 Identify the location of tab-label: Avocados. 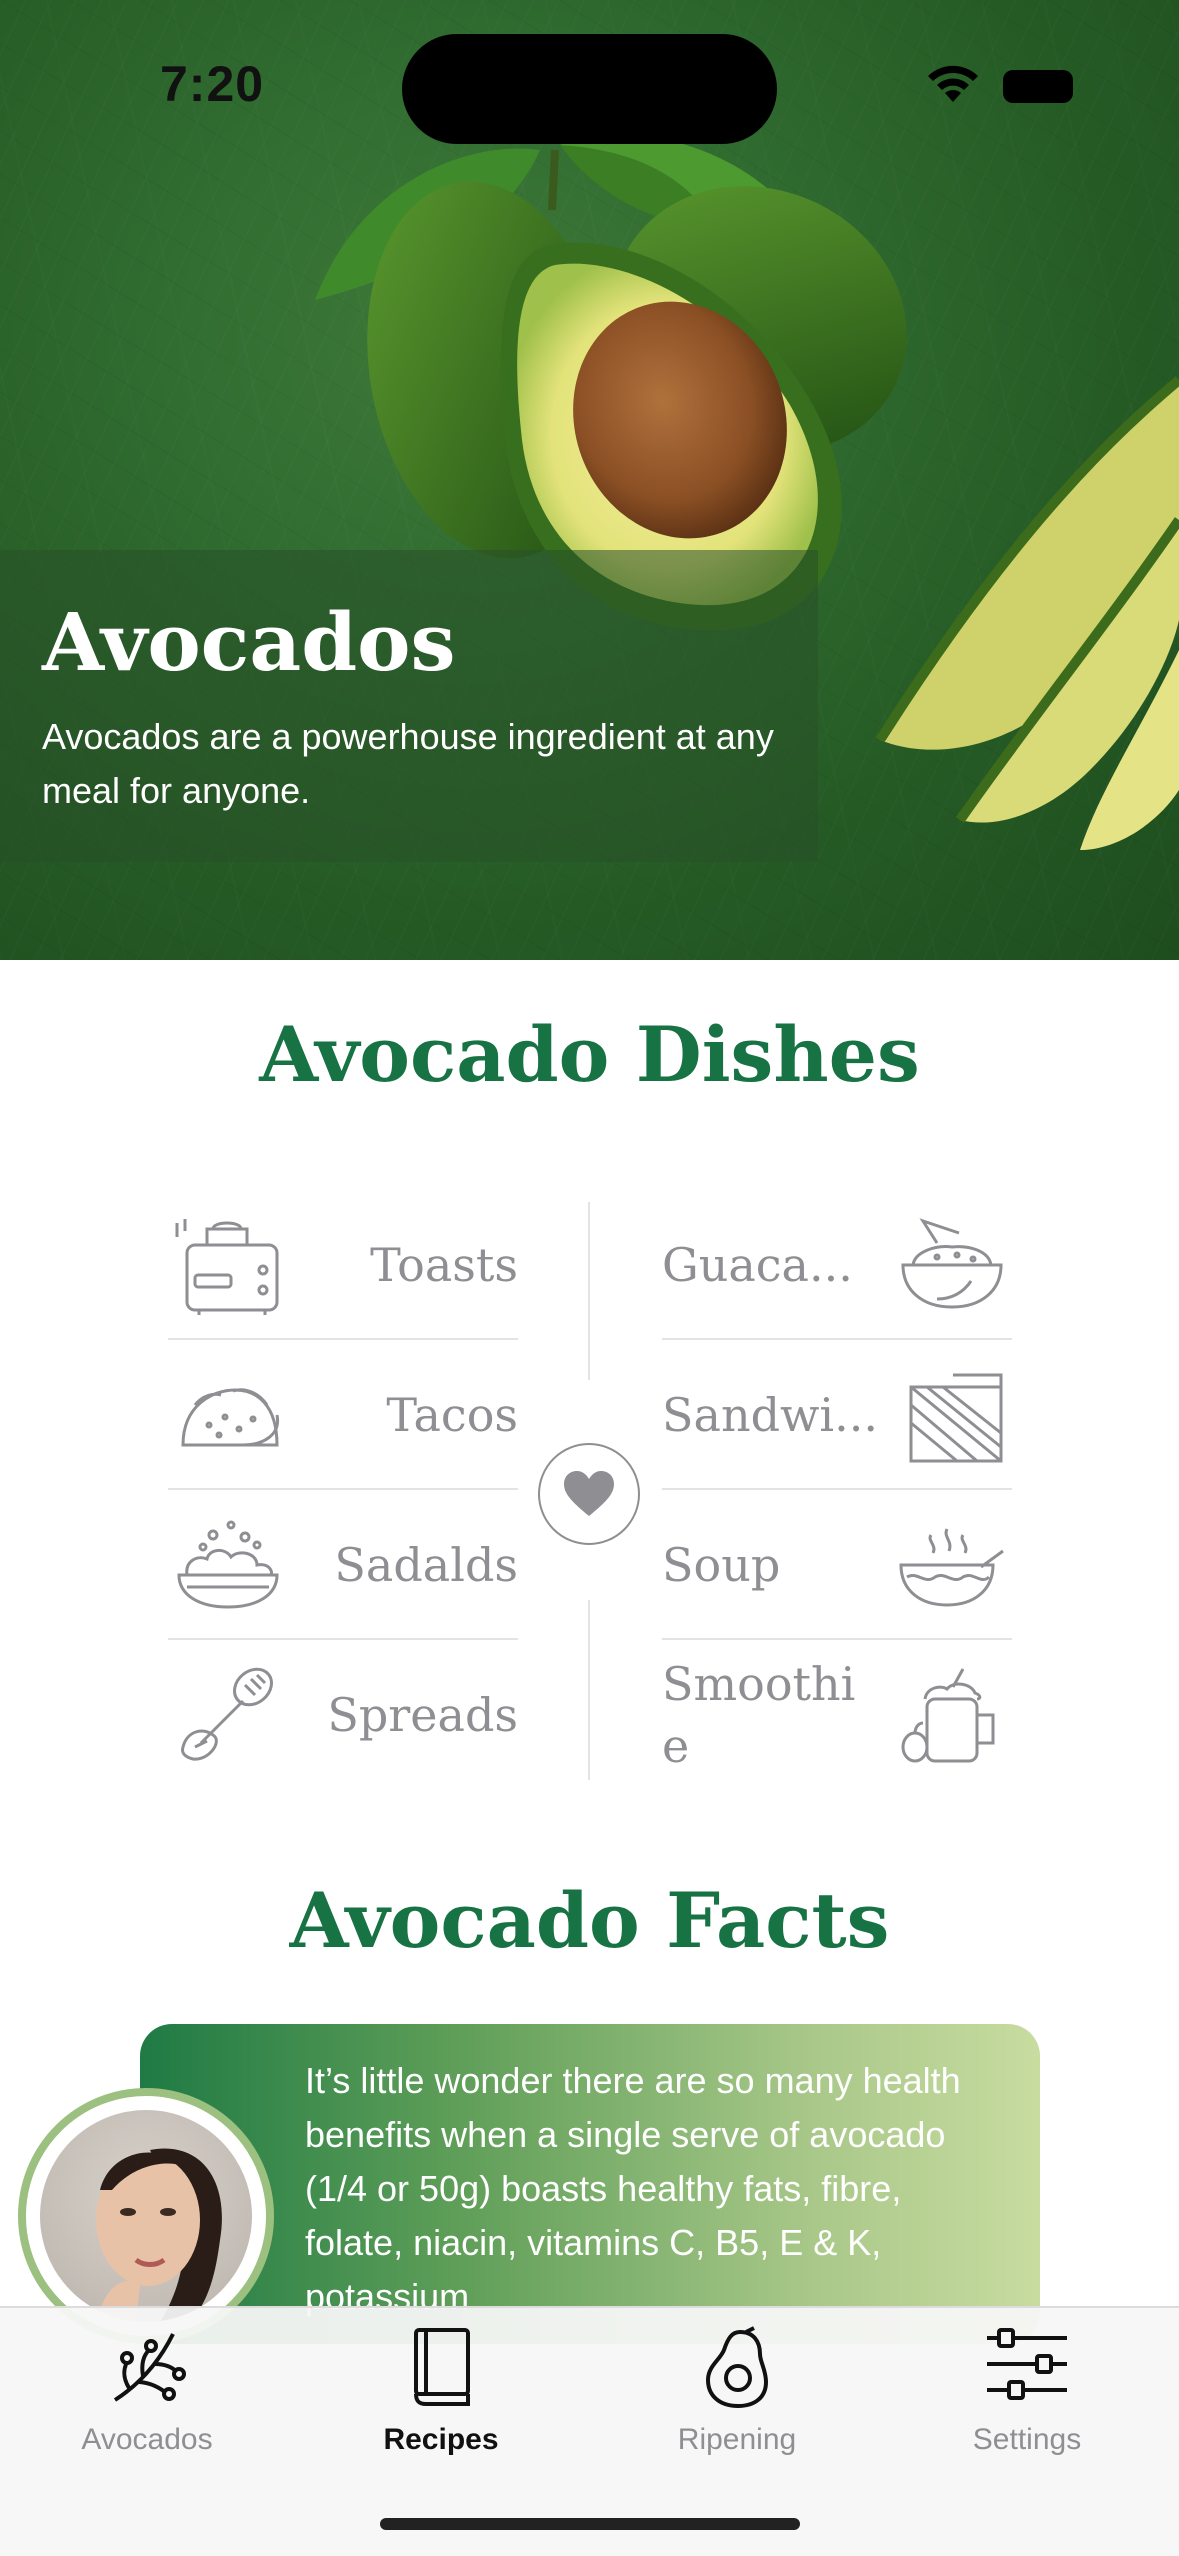
(147, 2439).